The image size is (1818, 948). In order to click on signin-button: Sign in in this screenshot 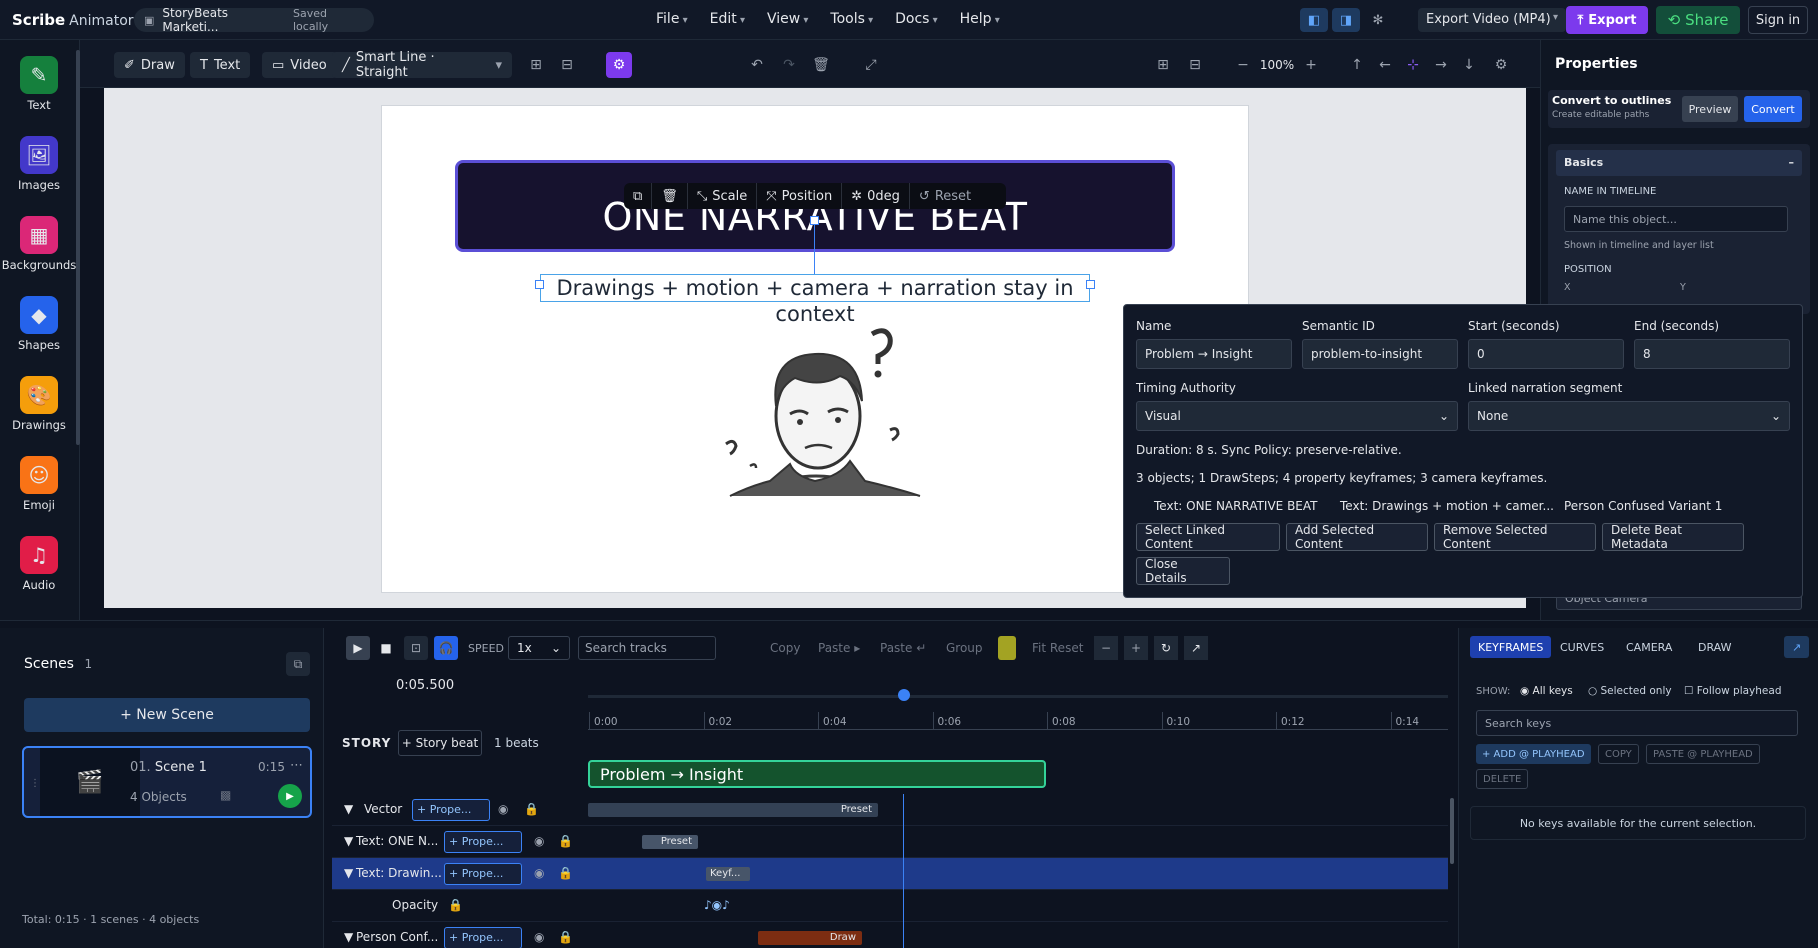, I will do `click(1778, 20)`.